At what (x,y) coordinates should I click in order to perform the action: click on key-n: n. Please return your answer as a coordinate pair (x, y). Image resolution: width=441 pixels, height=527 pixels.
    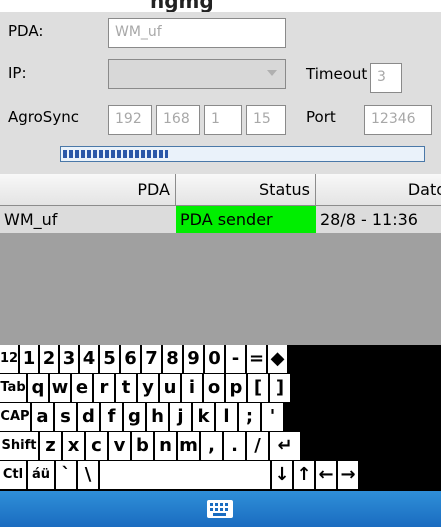
    Looking at the image, I should click on (165, 446).